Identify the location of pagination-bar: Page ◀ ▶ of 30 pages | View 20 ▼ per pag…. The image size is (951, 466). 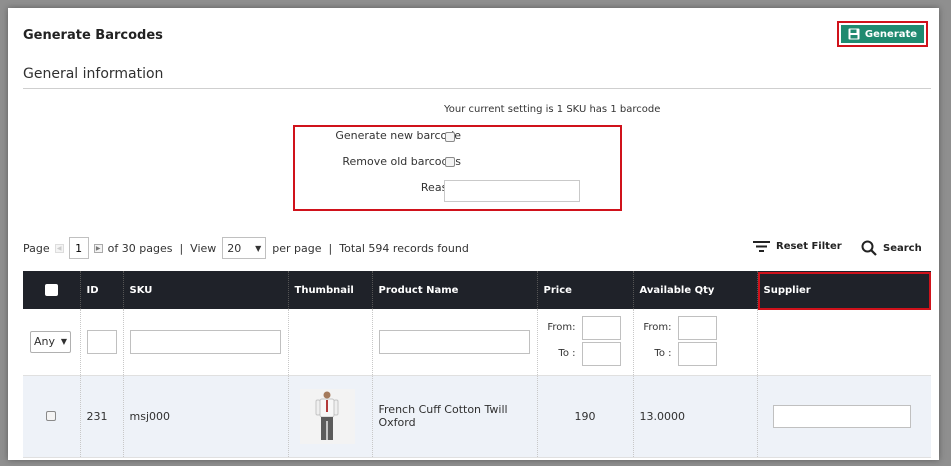
(246, 248).